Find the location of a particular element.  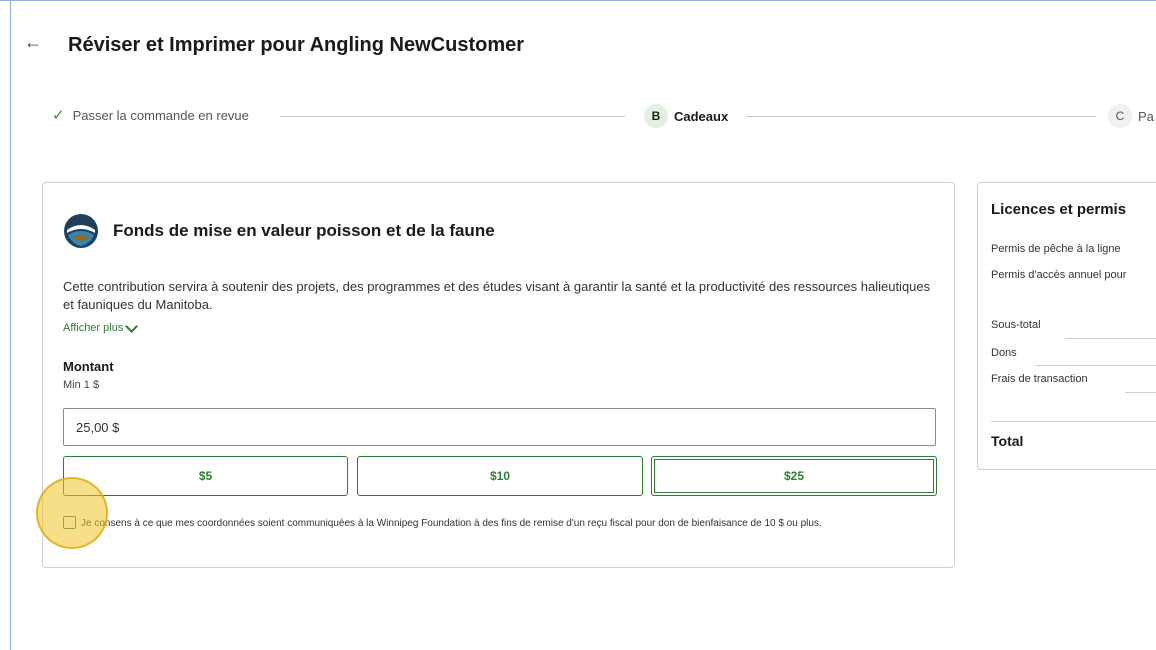

total-divider is located at coordinates (1073, 421).